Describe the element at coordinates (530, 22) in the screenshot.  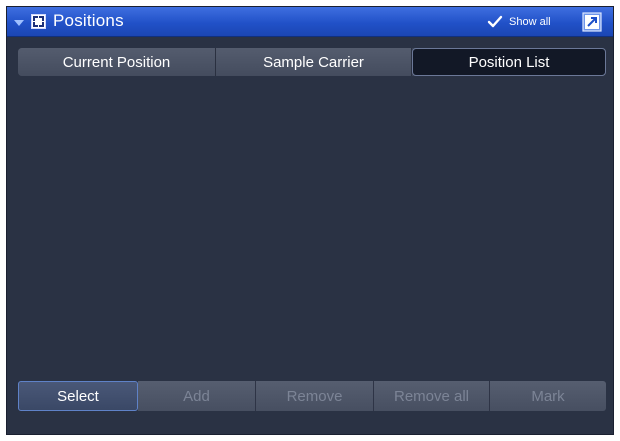
I see `show-all-checkbox-label: Show all` at that location.